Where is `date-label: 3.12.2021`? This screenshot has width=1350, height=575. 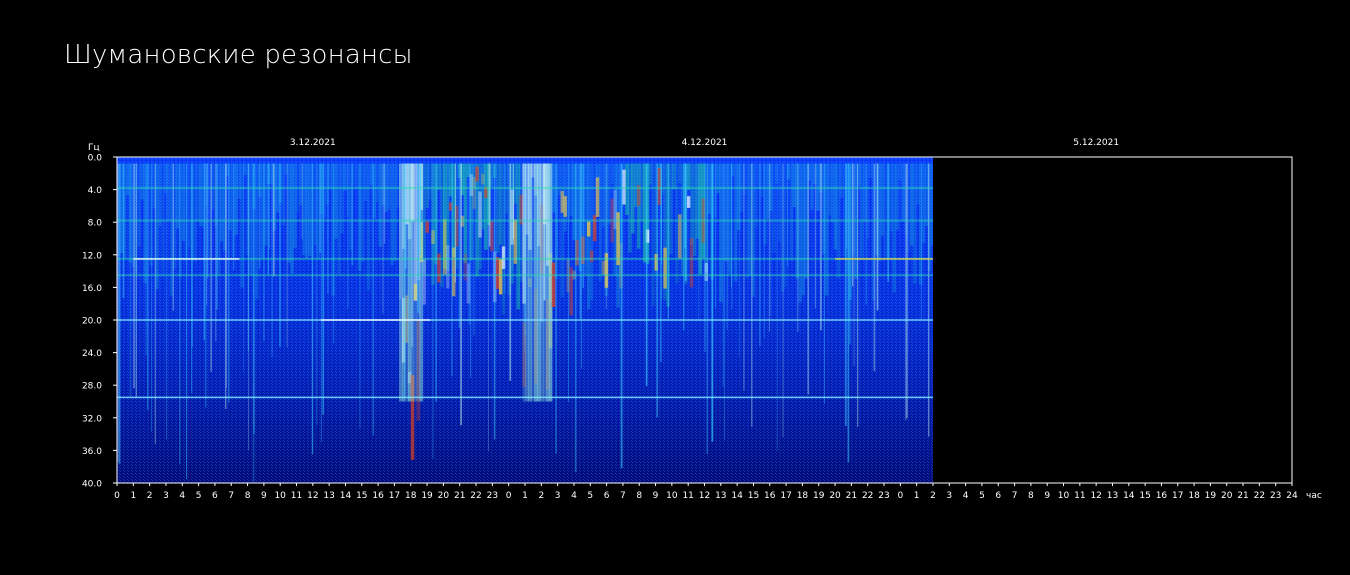
date-label: 3.12.2021 is located at coordinates (313, 143).